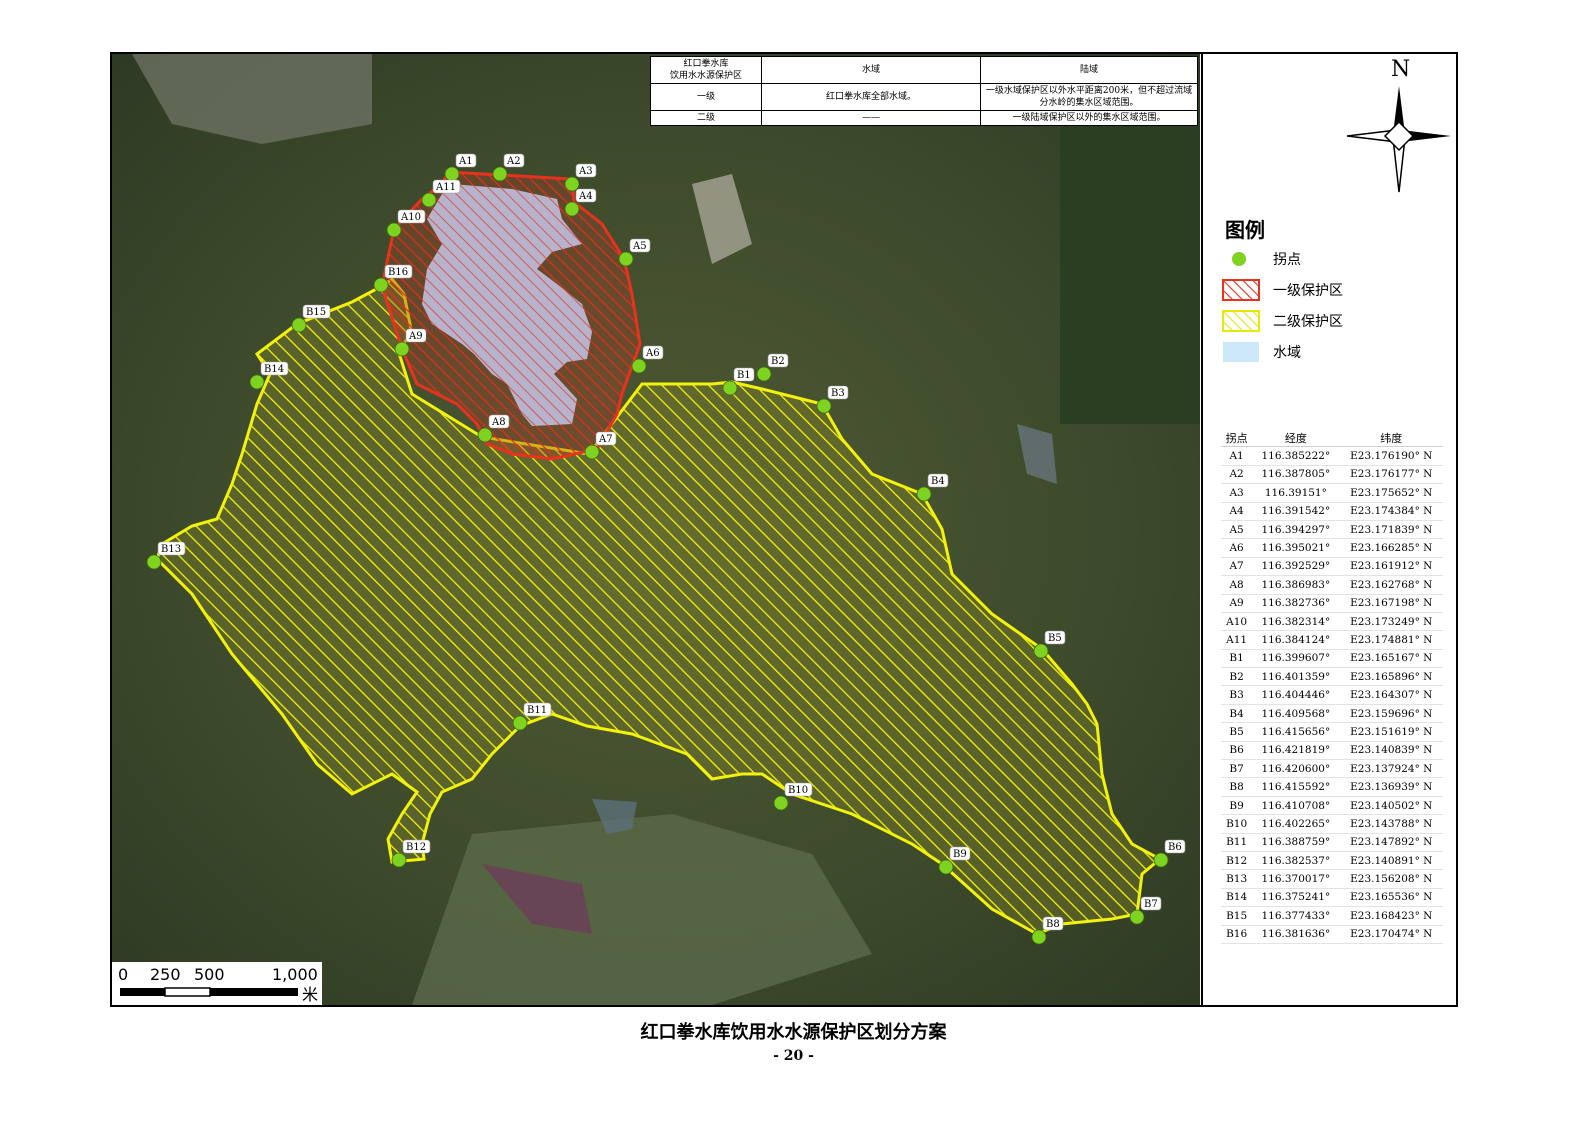 The image size is (1587, 1123). Describe the element at coordinates (1241, 321) in the screenshot. I see `legend-secondary-zone-swatch` at that location.